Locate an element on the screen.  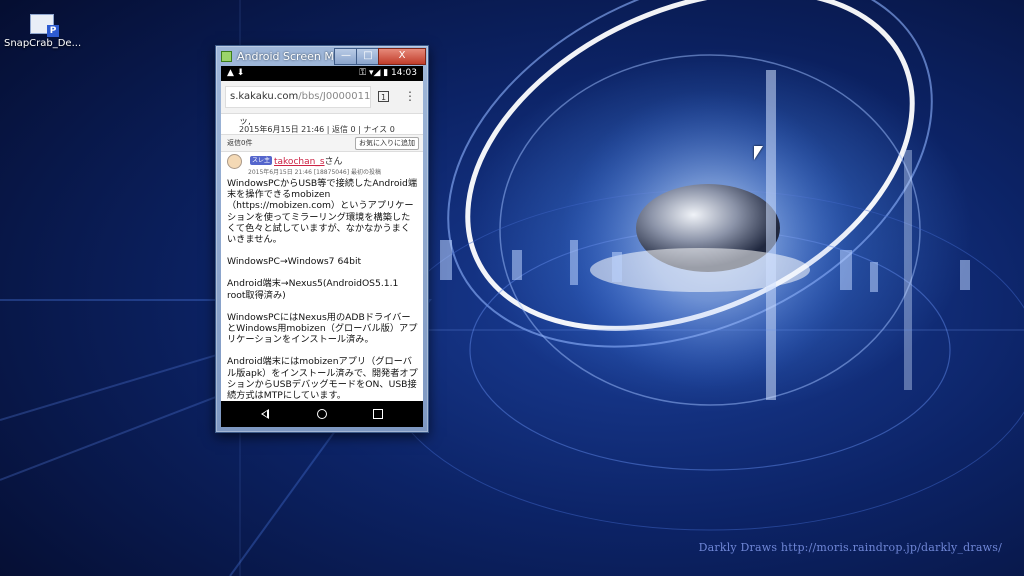
recents-icon is located at coordinates (378, 414).